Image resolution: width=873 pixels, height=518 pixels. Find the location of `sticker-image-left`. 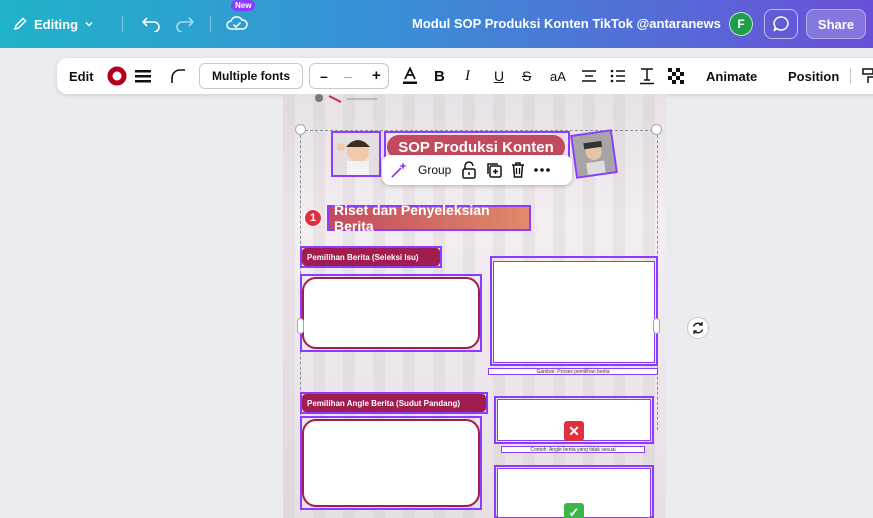

sticker-image-left is located at coordinates (356, 154).